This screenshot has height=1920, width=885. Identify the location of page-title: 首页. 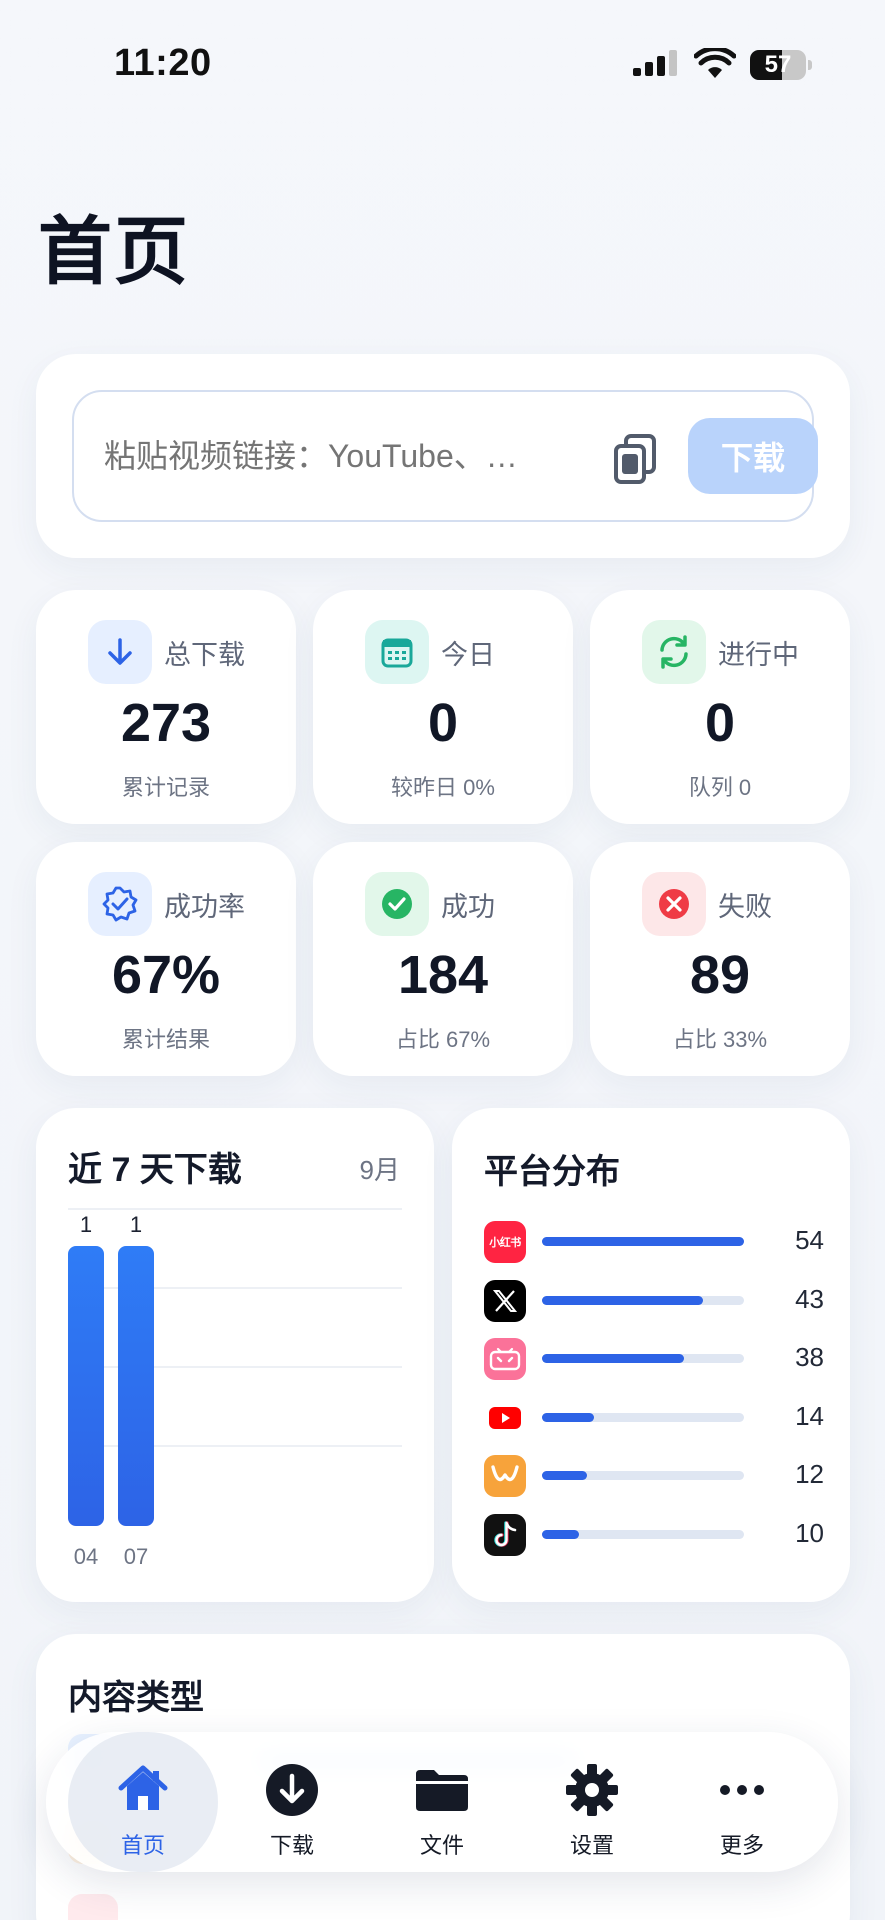
(114, 251).